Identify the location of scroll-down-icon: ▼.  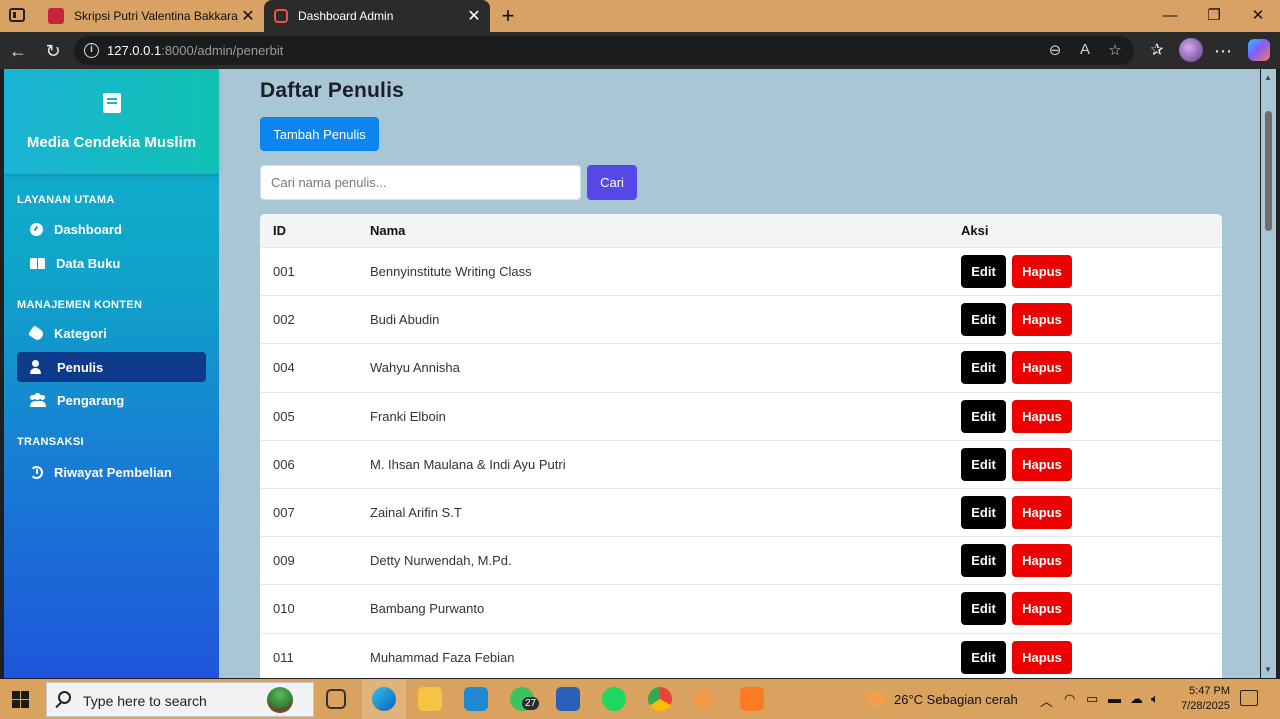
(1268, 669).